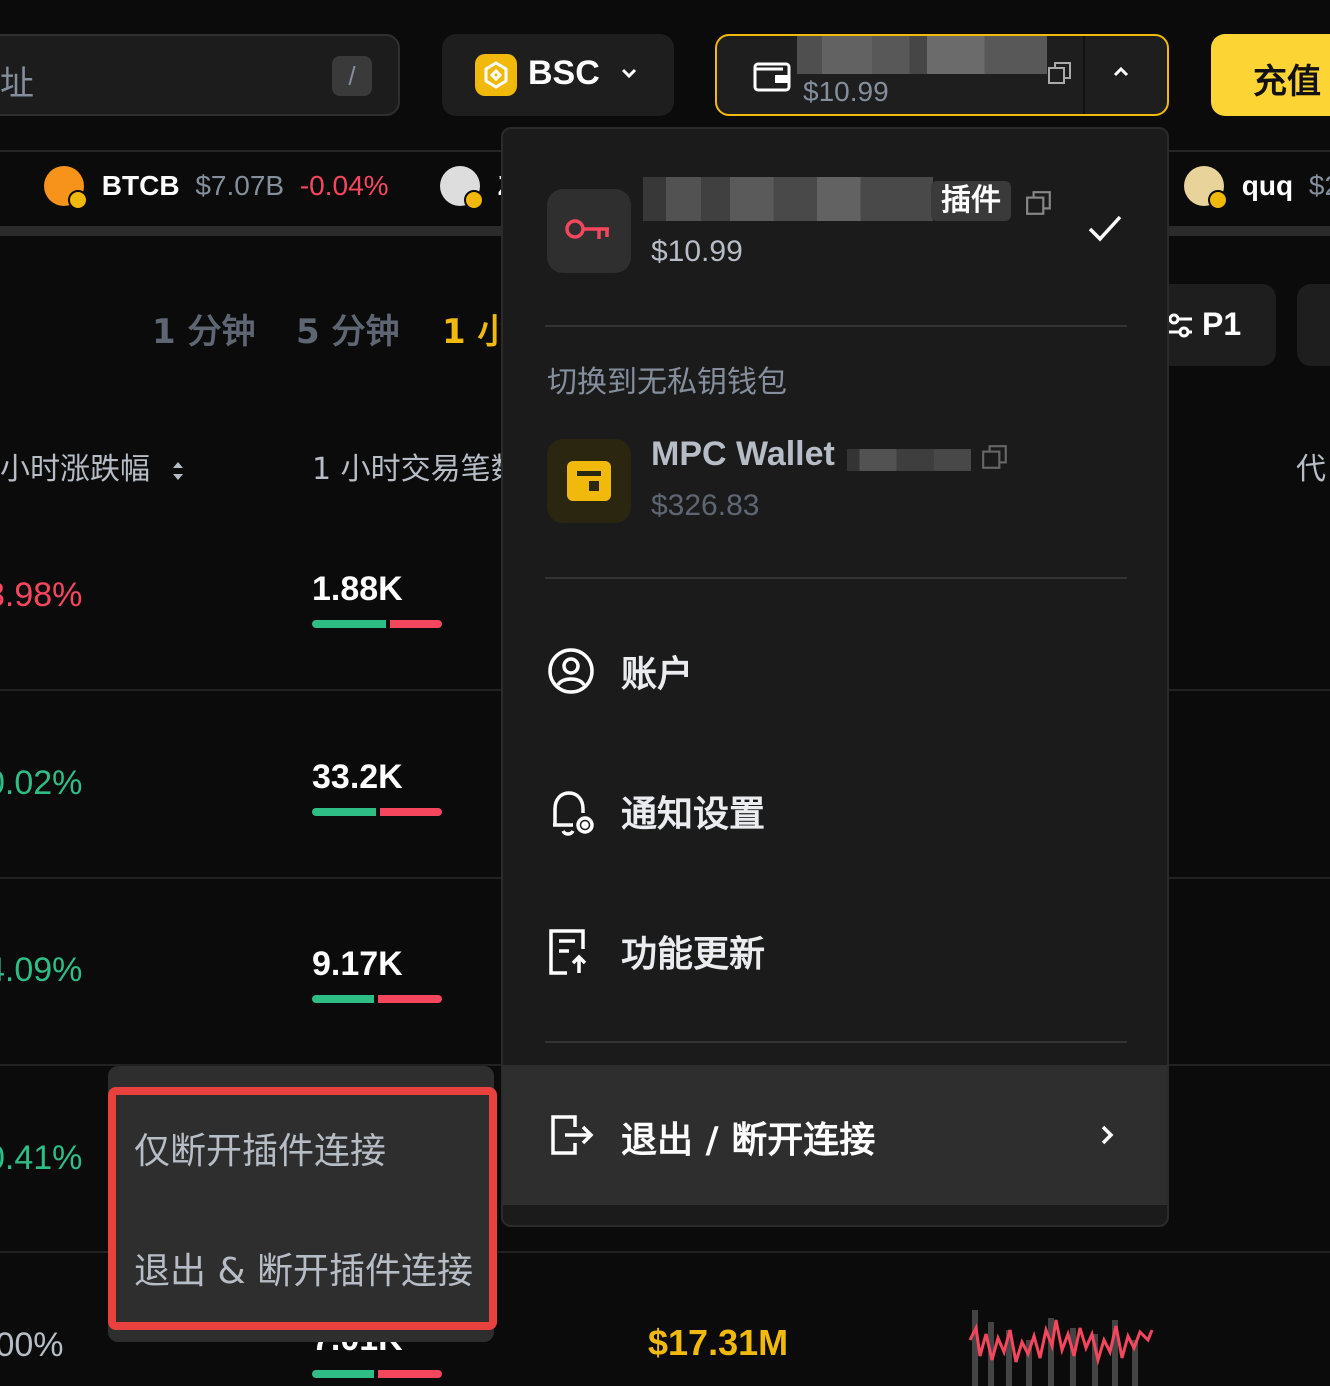  Describe the element at coordinates (693, 954) in the screenshot. I see `menu-item-label: 功能更新` at that location.